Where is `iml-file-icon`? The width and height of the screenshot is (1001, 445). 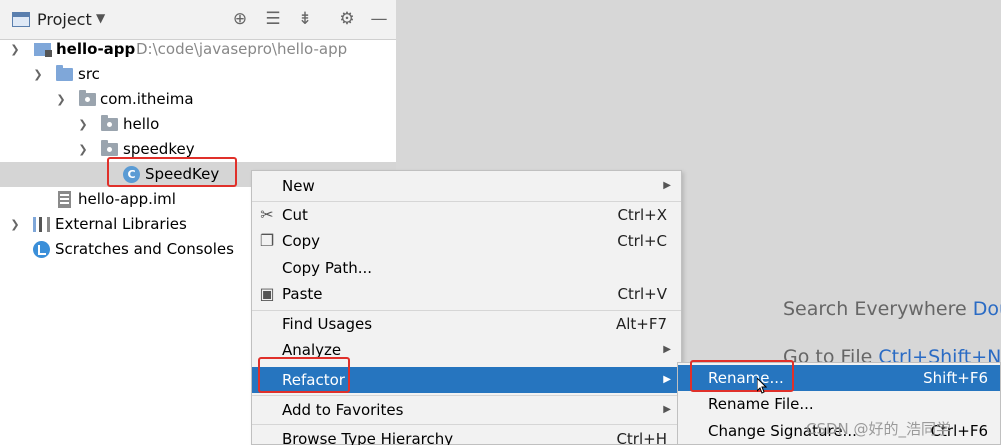 iml-file-icon is located at coordinates (64, 199).